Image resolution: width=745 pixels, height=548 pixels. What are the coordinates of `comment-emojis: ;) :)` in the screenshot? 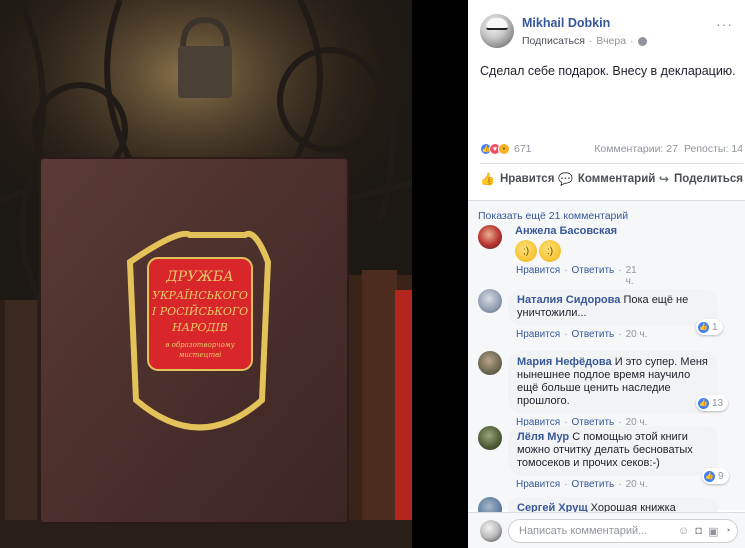 It's located at (576, 251).